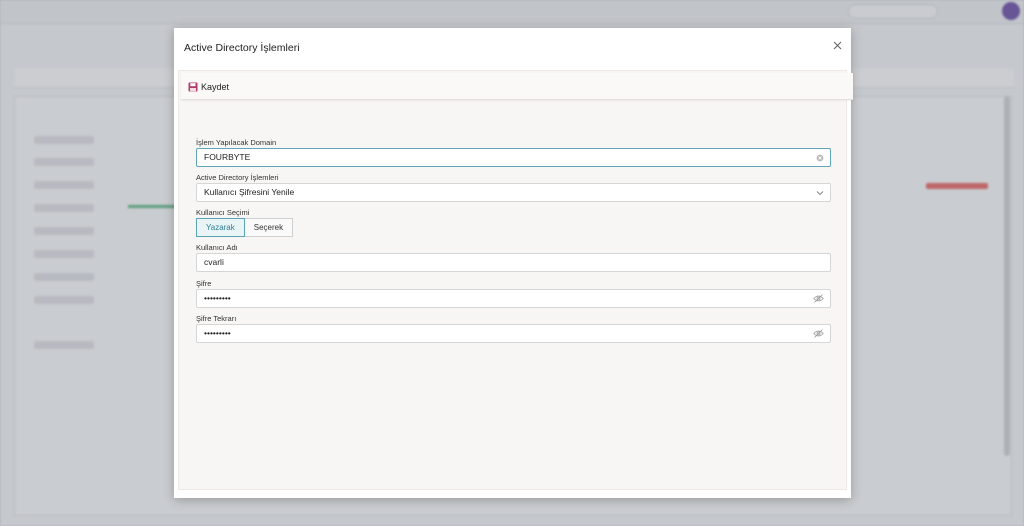 The width and height of the screenshot is (1024, 526). I want to click on password-repeat-value: •••••••••, so click(217, 333).